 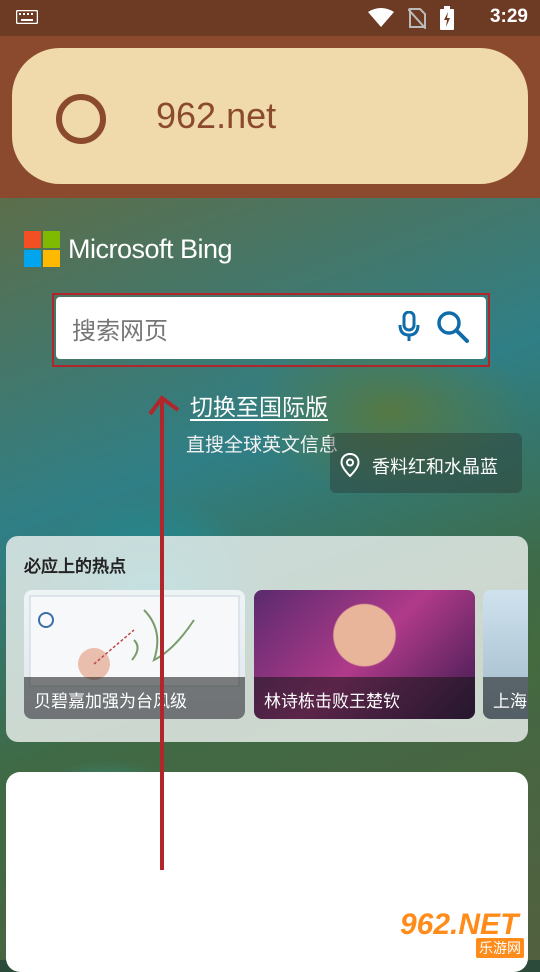 I want to click on news-caption: 上海, so click(x=505, y=698).